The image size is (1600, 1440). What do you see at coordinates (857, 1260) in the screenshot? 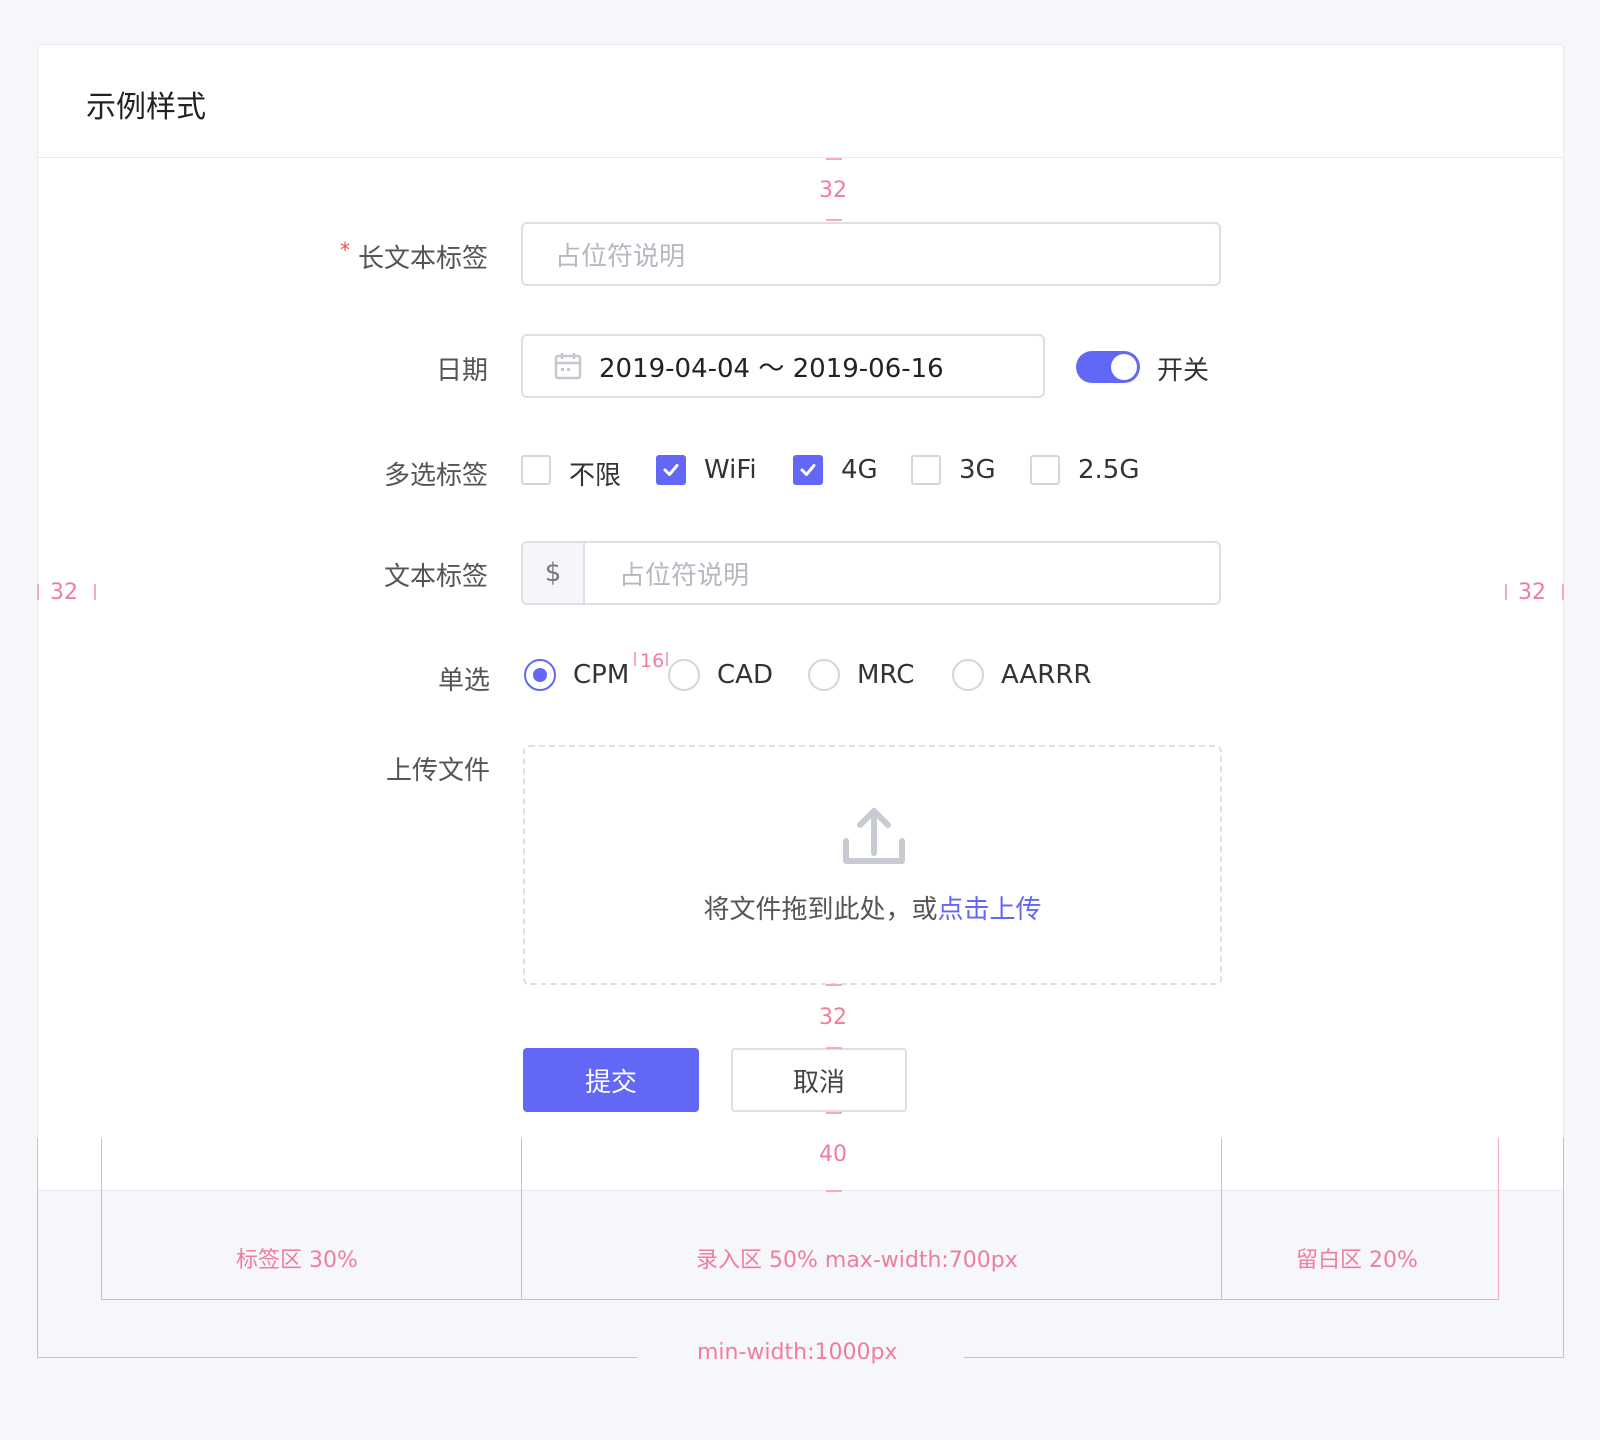
I see `input-zone-annotation: 录入区 50% max-width:700px` at bounding box center [857, 1260].